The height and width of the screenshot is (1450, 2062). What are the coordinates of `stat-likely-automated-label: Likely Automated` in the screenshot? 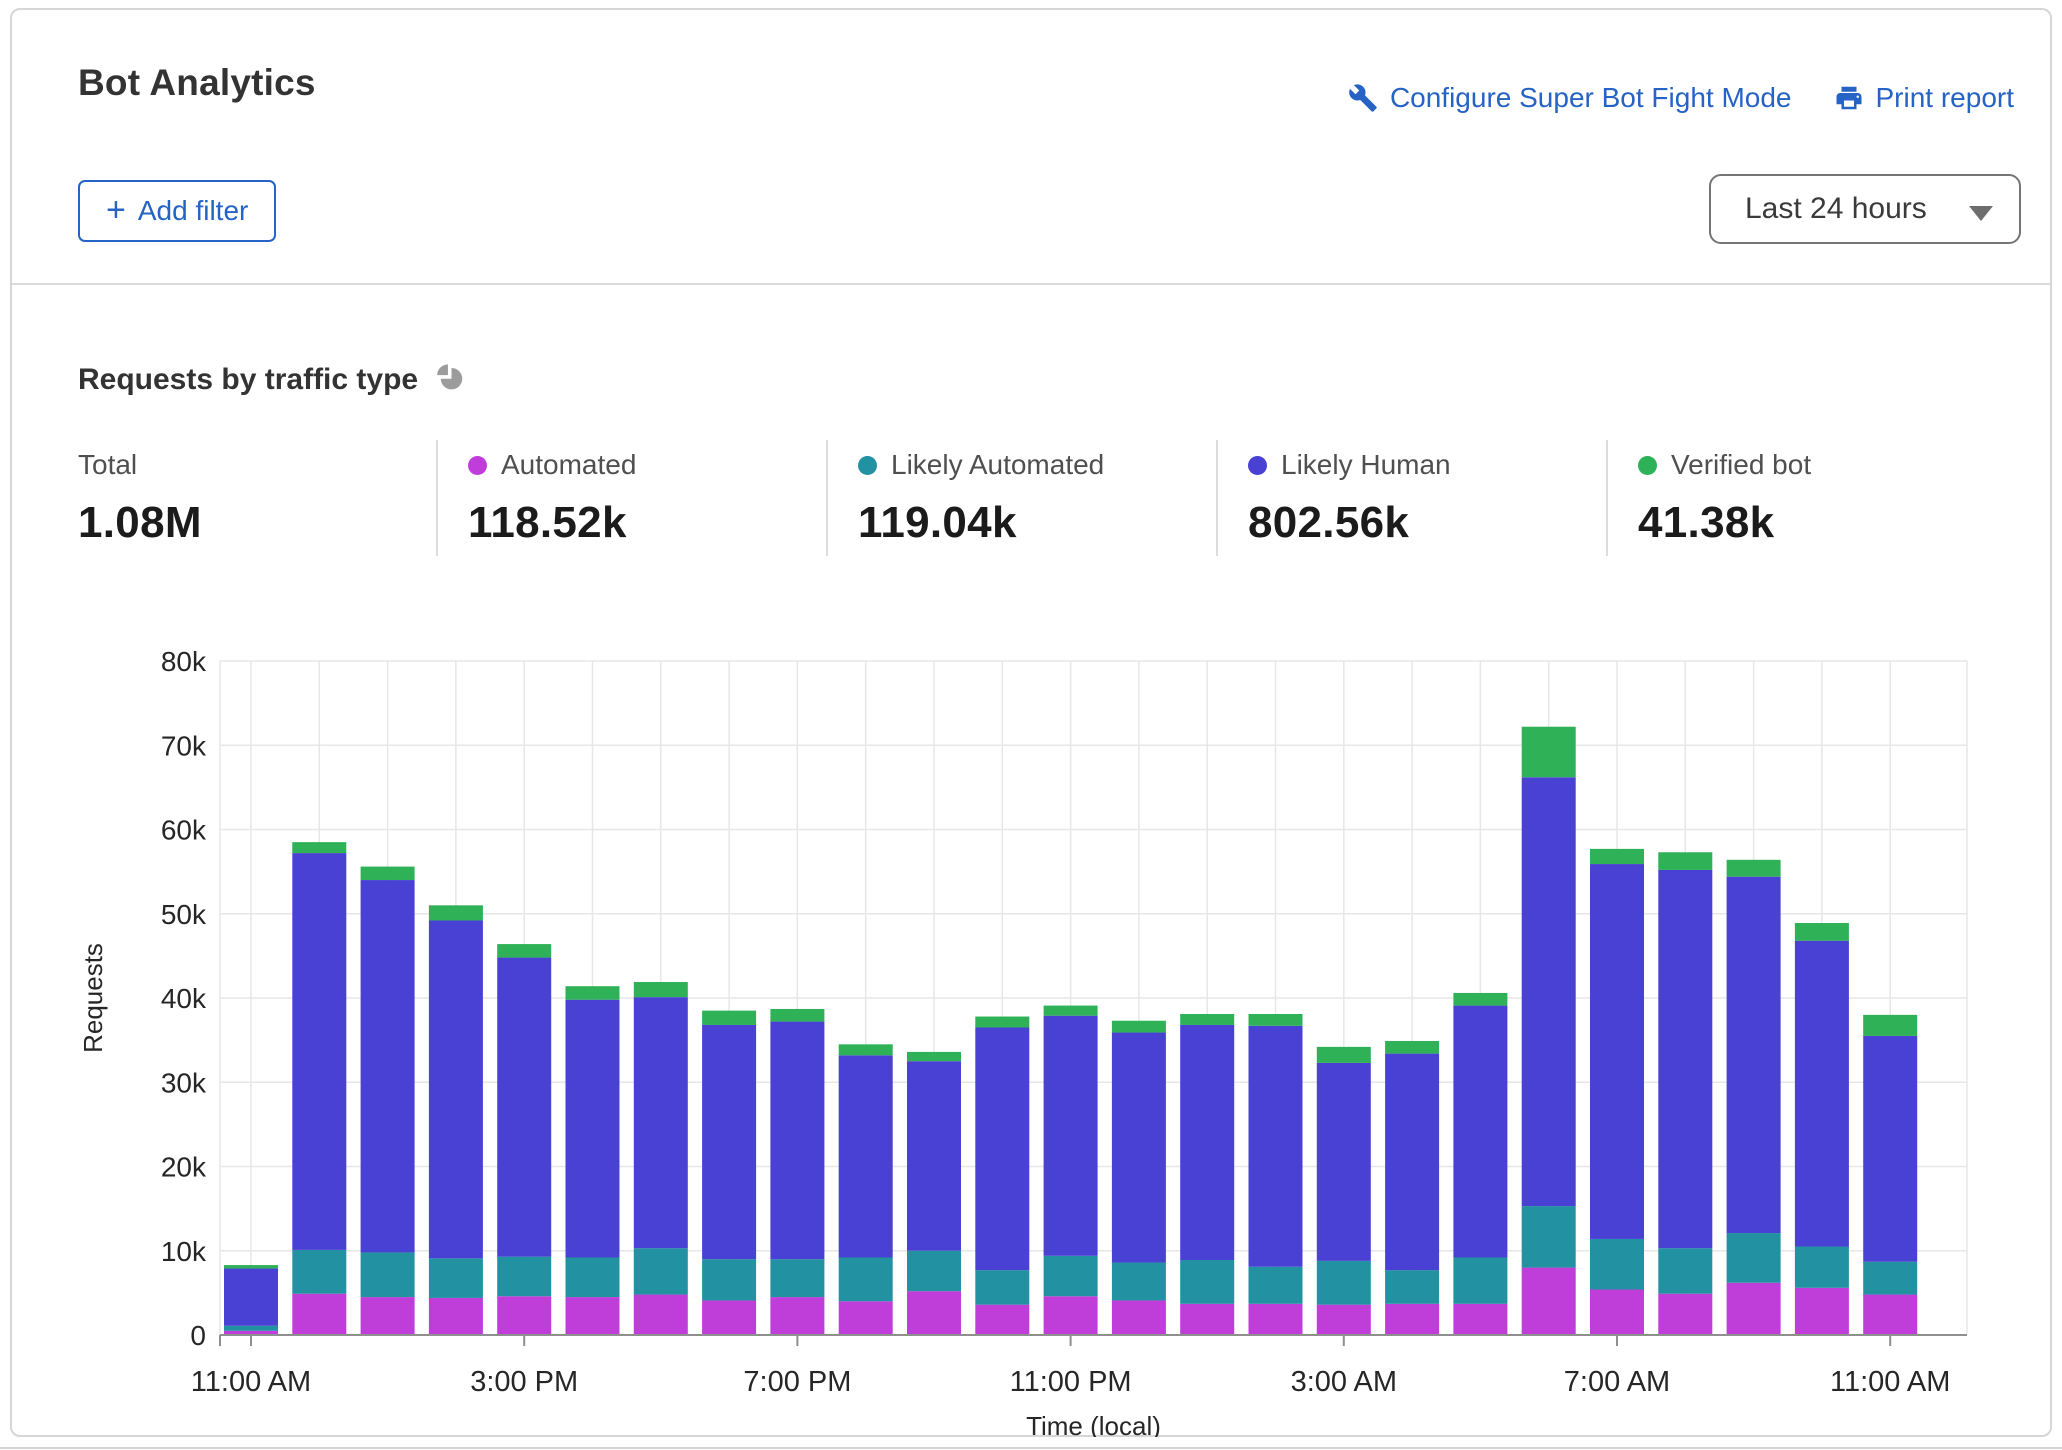 It's located at (998, 464).